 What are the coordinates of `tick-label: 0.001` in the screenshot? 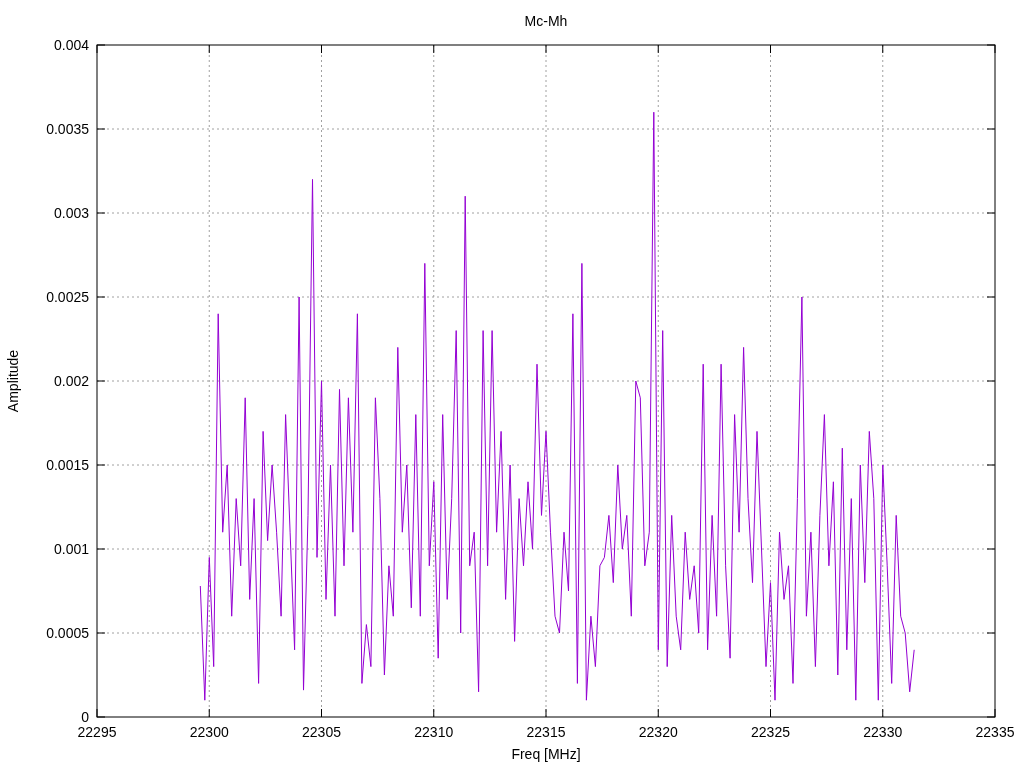 It's located at (71, 549).